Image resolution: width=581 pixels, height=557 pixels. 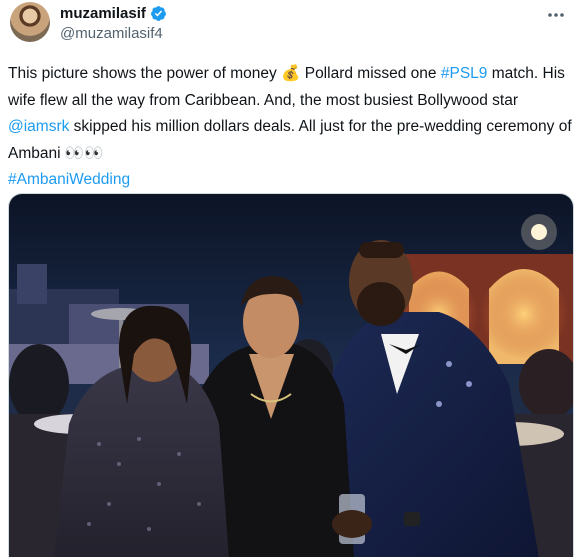 What do you see at coordinates (145, 73) in the screenshot?
I see `tweet-text-part: This picture shows the power of money` at bounding box center [145, 73].